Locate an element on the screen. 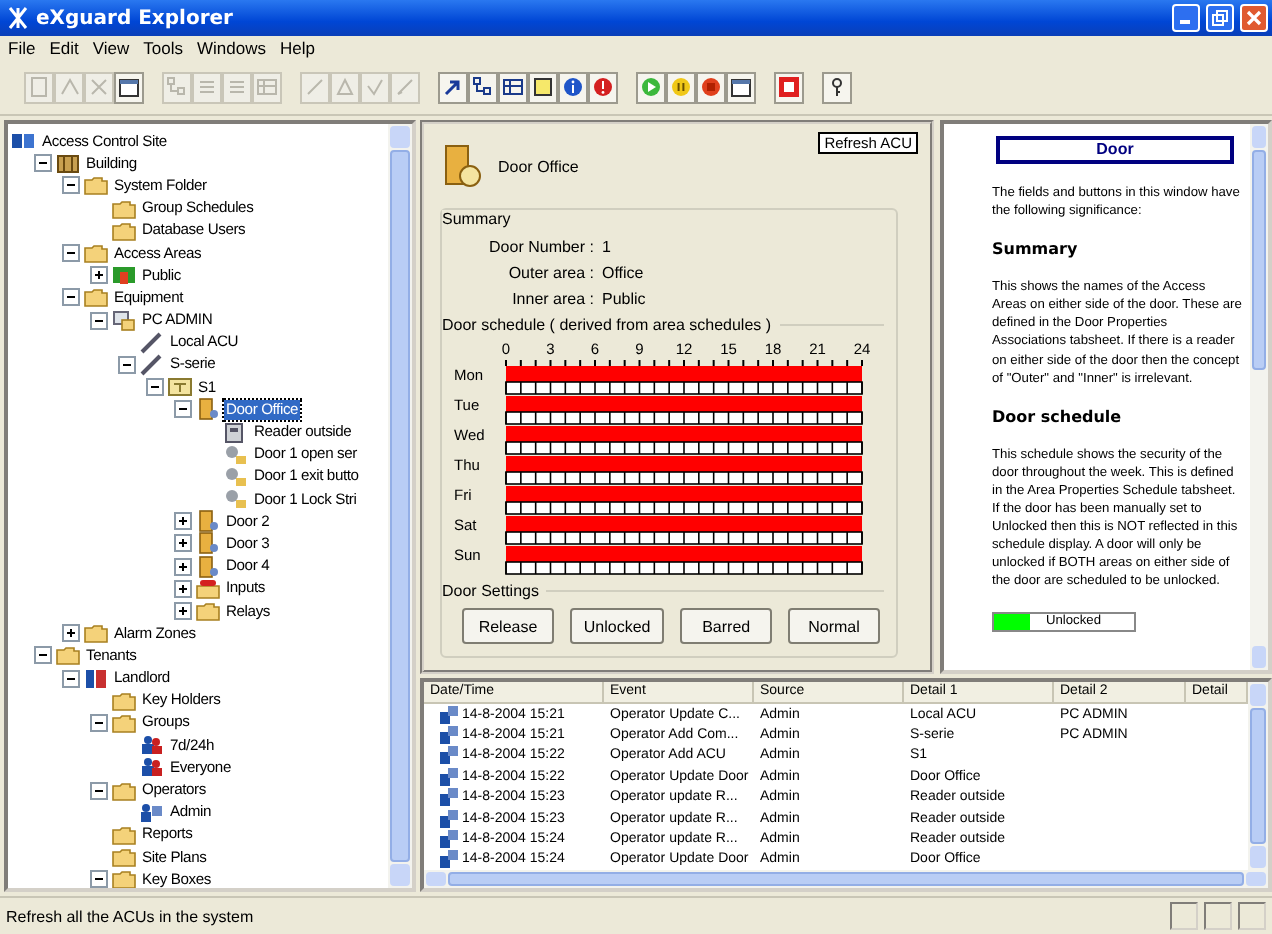 The image size is (1272, 934). menu-item: Help is located at coordinates (297, 48).